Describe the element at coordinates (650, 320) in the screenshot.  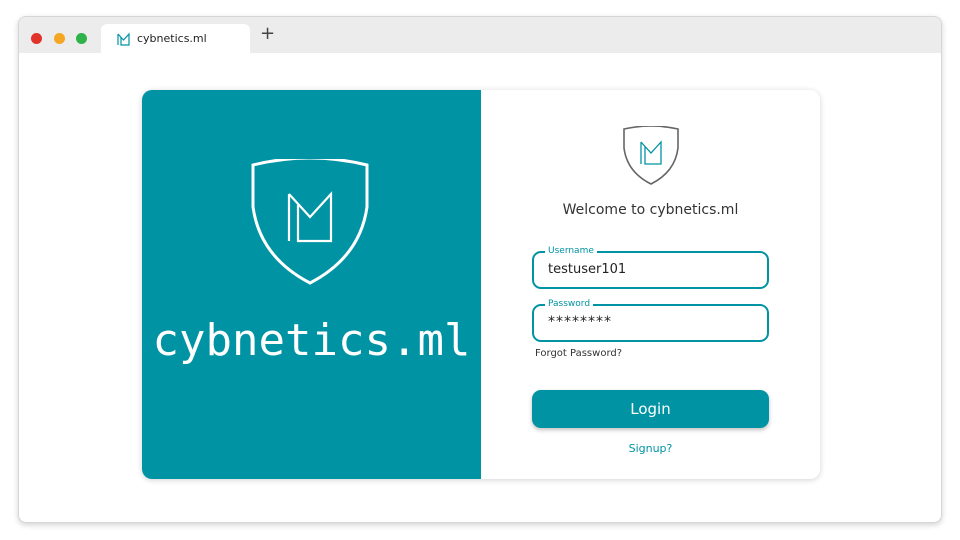
I see `password-field: Password ********` at that location.